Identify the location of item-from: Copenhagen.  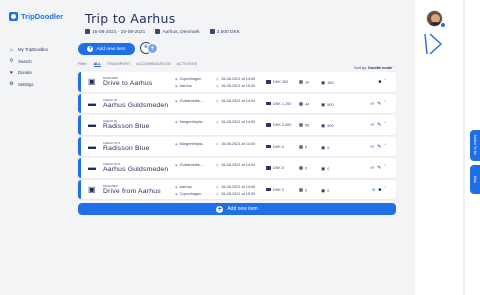
(188, 79).